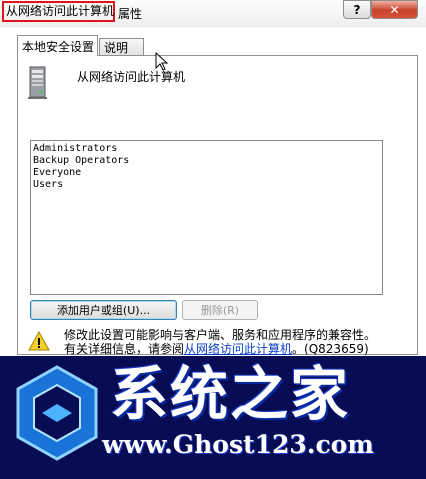 This screenshot has height=479, width=426. What do you see at coordinates (60, 11) in the screenshot?
I see `window-title: 从网络访问此计算机` at bounding box center [60, 11].